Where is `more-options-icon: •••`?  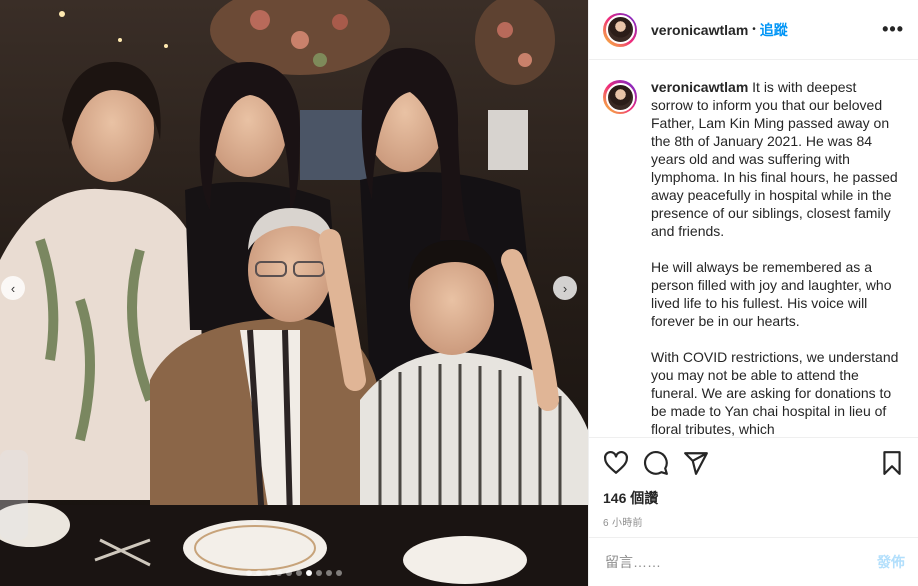 more-options-icon: ••• is located at coordinates (893, 29).